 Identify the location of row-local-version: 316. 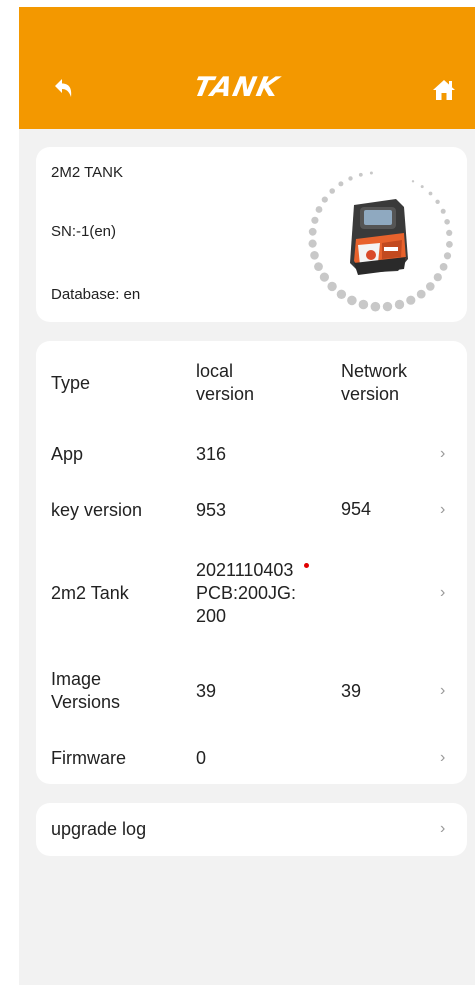
(211, 454).